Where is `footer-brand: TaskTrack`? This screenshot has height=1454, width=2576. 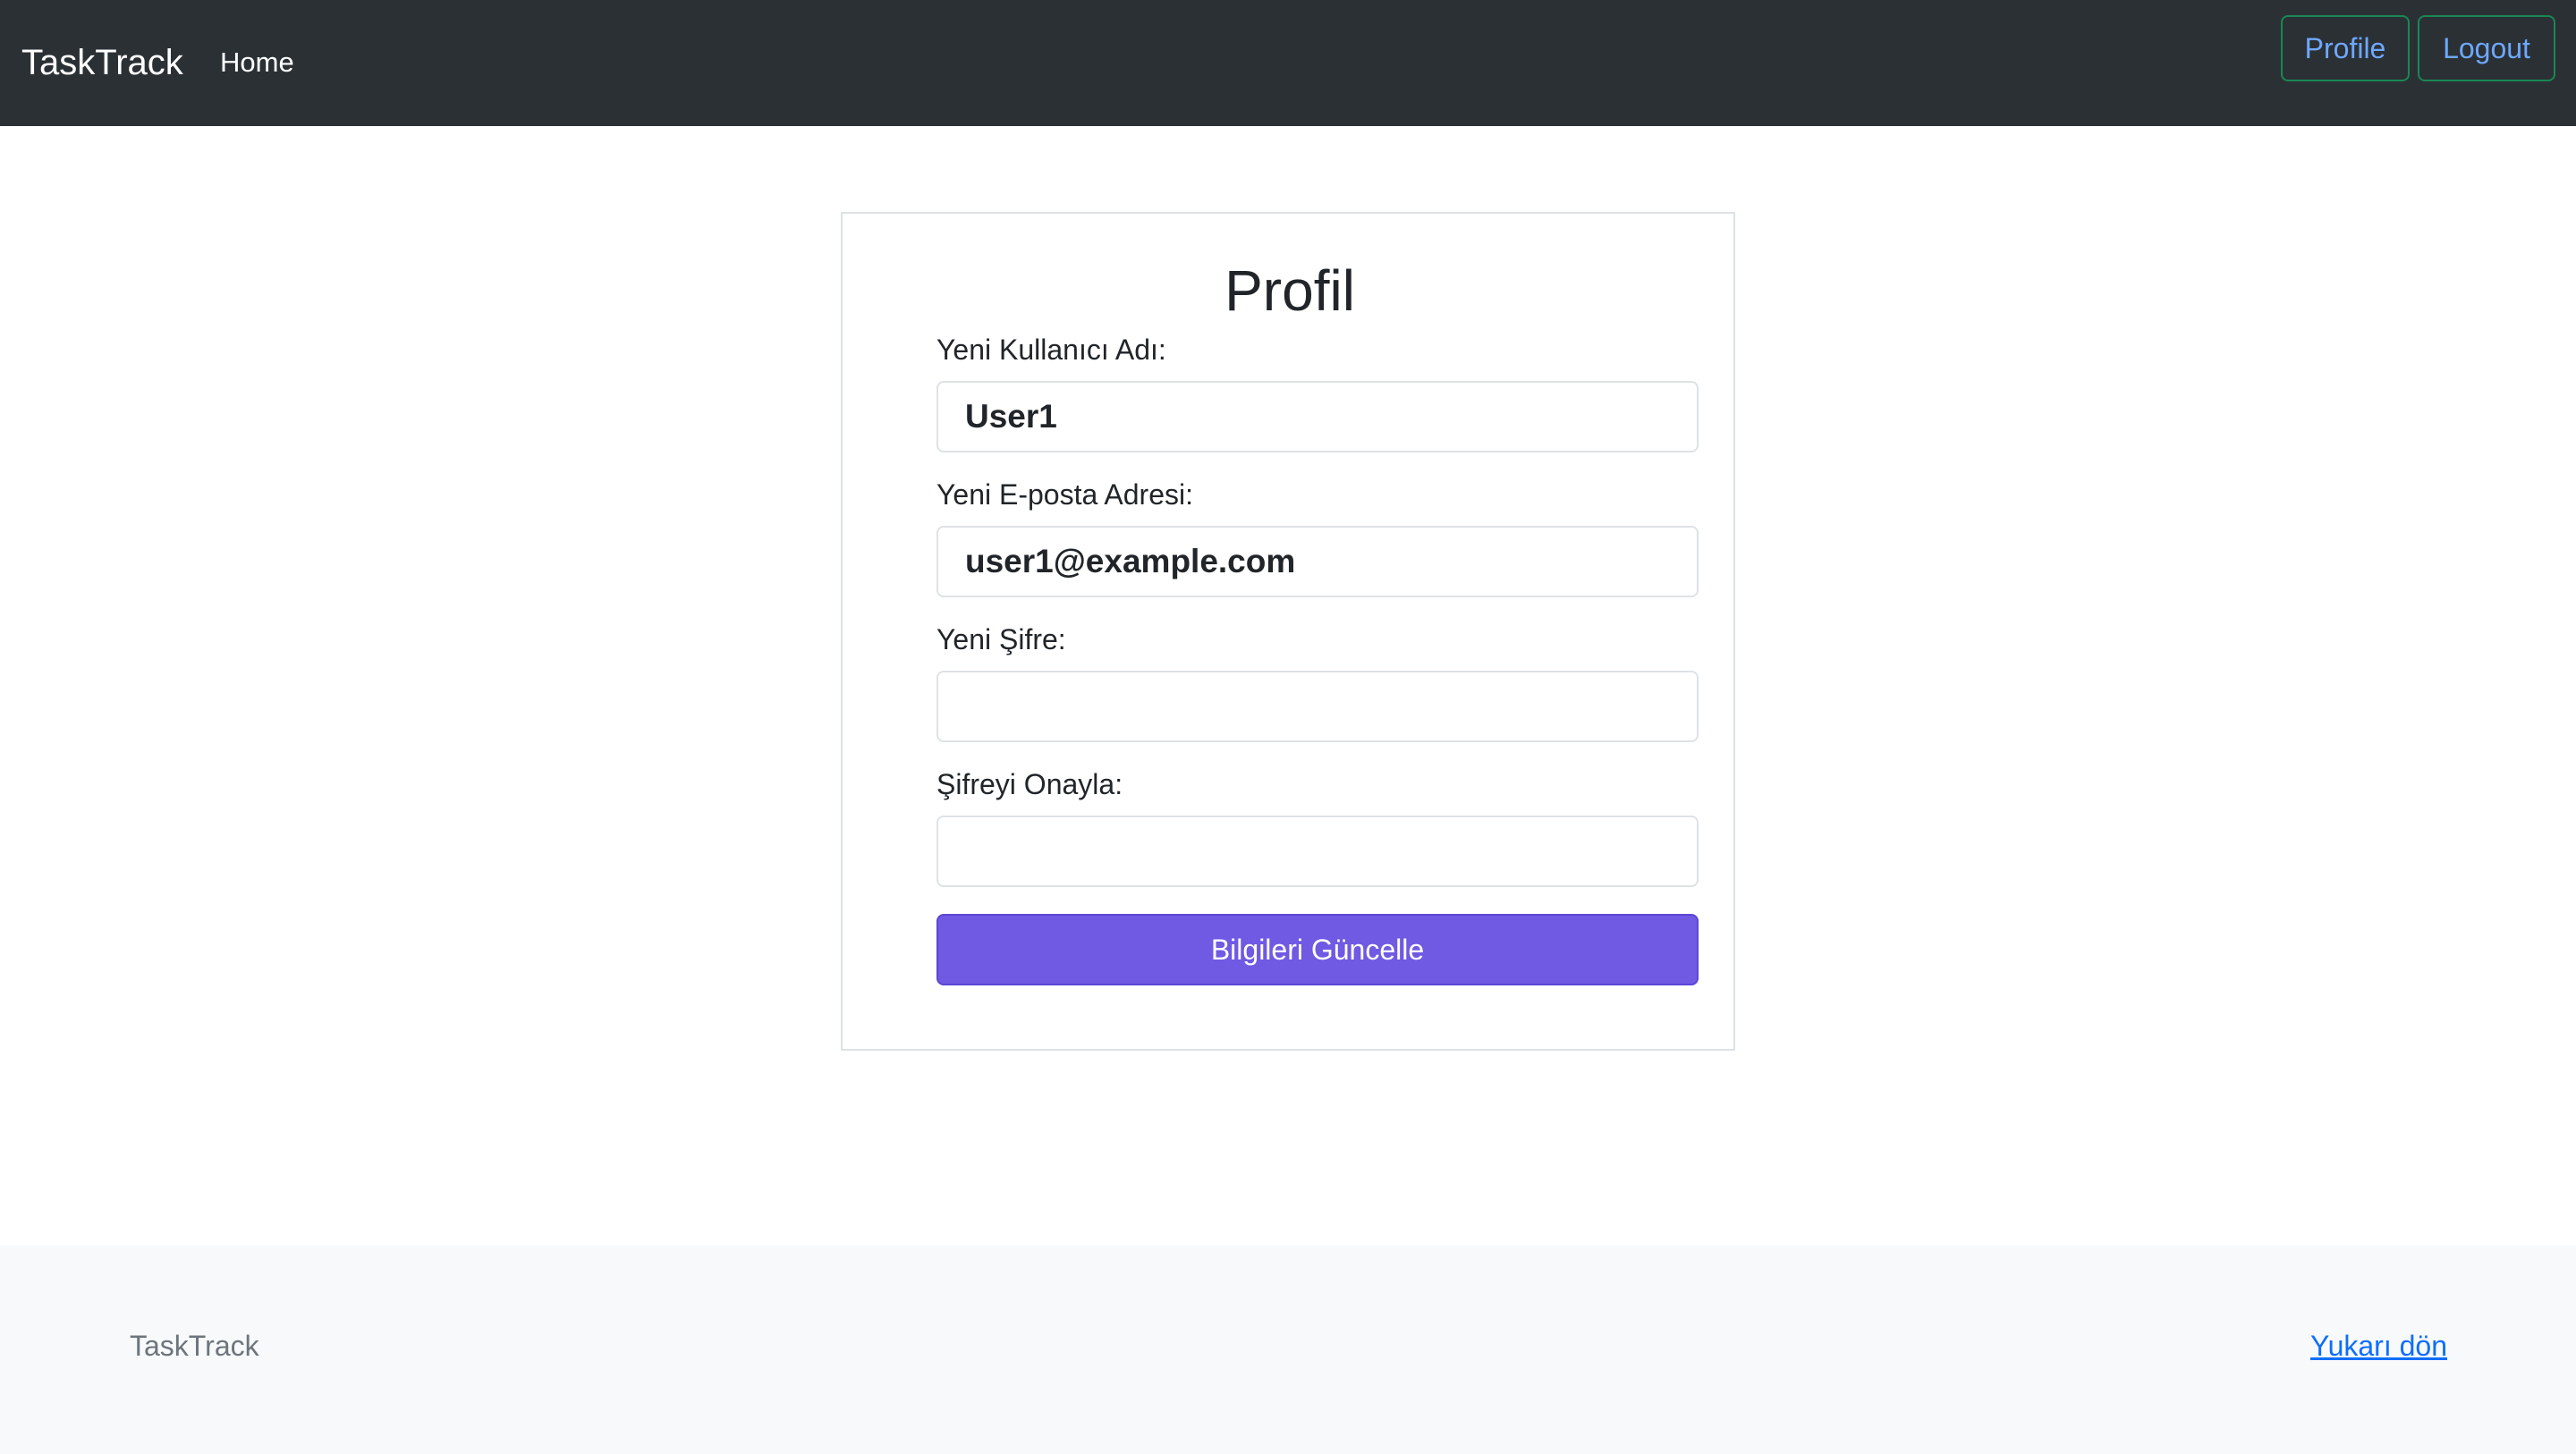
footer-brand: TaskTrack is located at coordinates (194, 1346).